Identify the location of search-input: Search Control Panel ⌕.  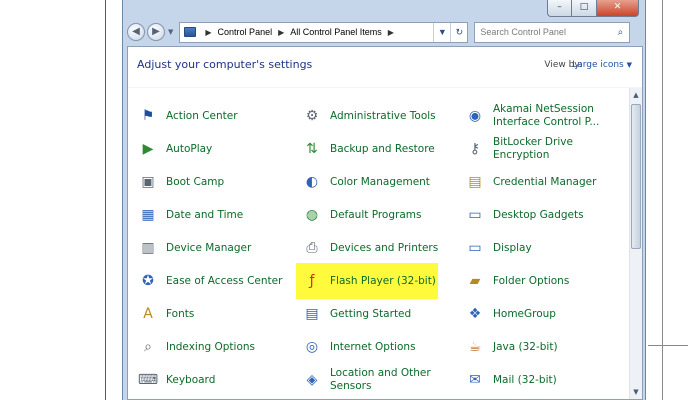
(552, 32).